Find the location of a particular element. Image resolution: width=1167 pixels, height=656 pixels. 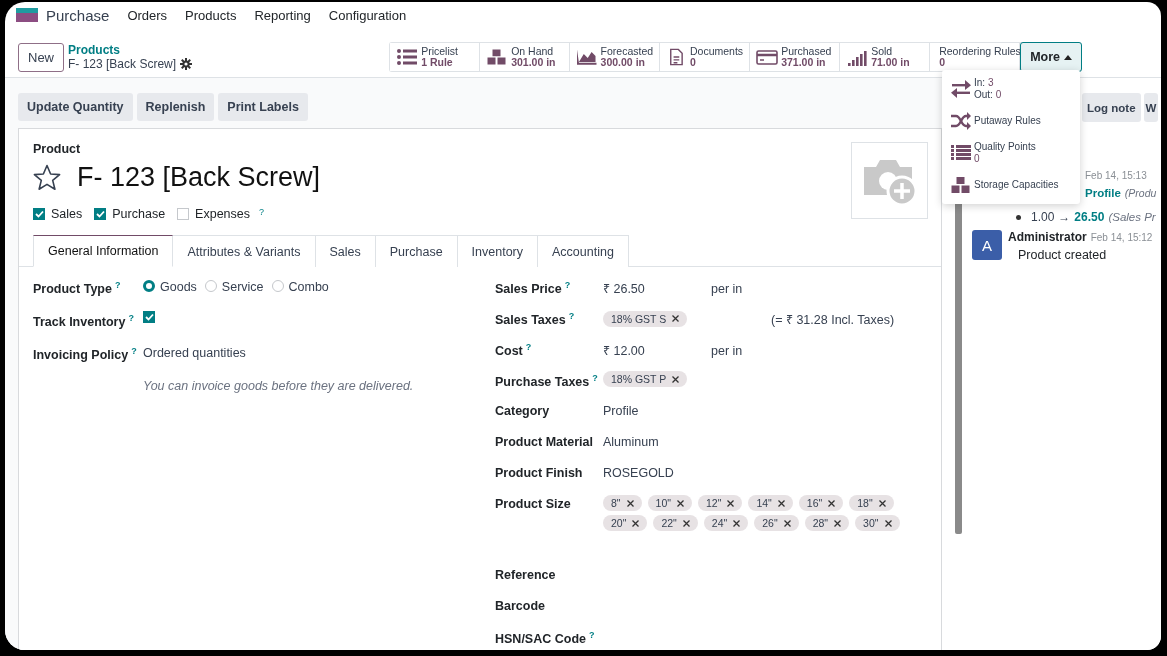

radio-label: Service is located at coordinates (242, 286).